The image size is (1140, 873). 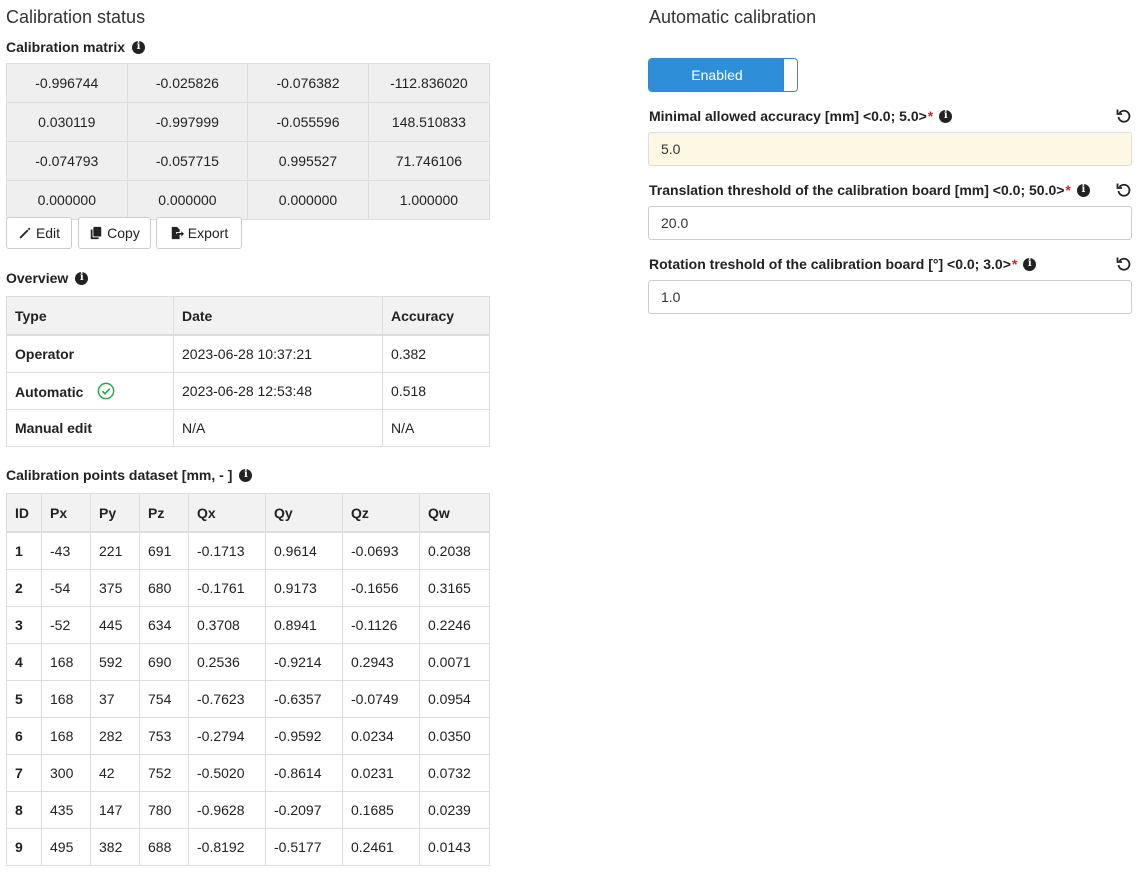 What do you see at coordinates (66, 662) in the screenshot?
I see `point-value: 168` at bounding box center [66, 662].